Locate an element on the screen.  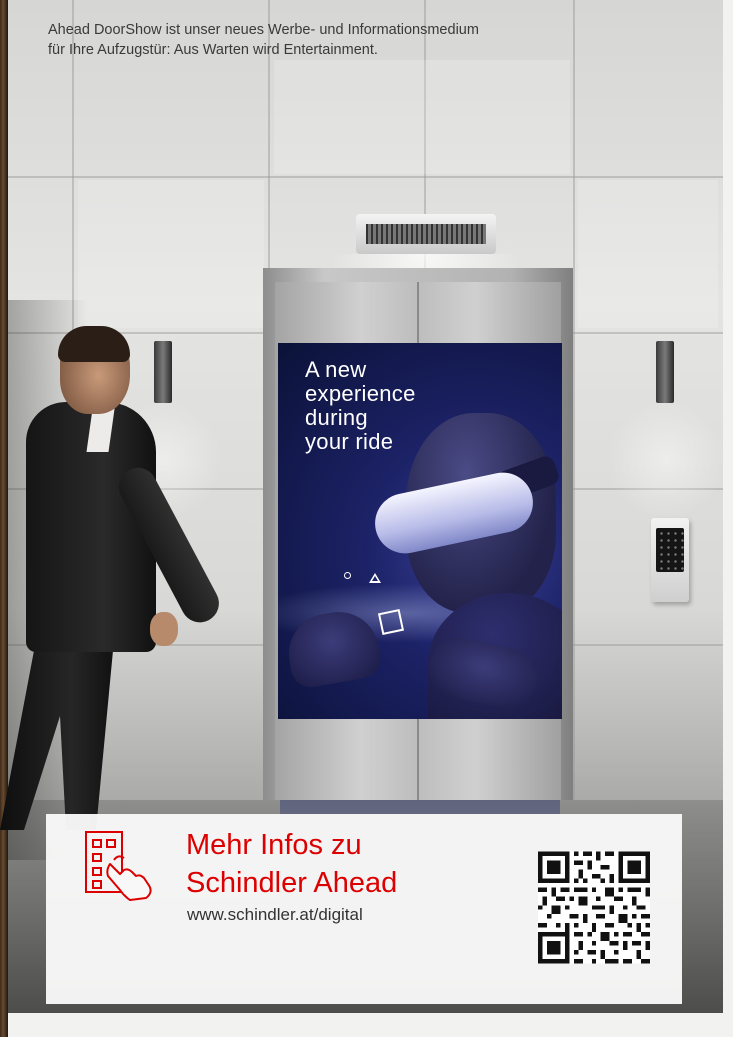
triangle-icon is located at coordinates (375, 578).